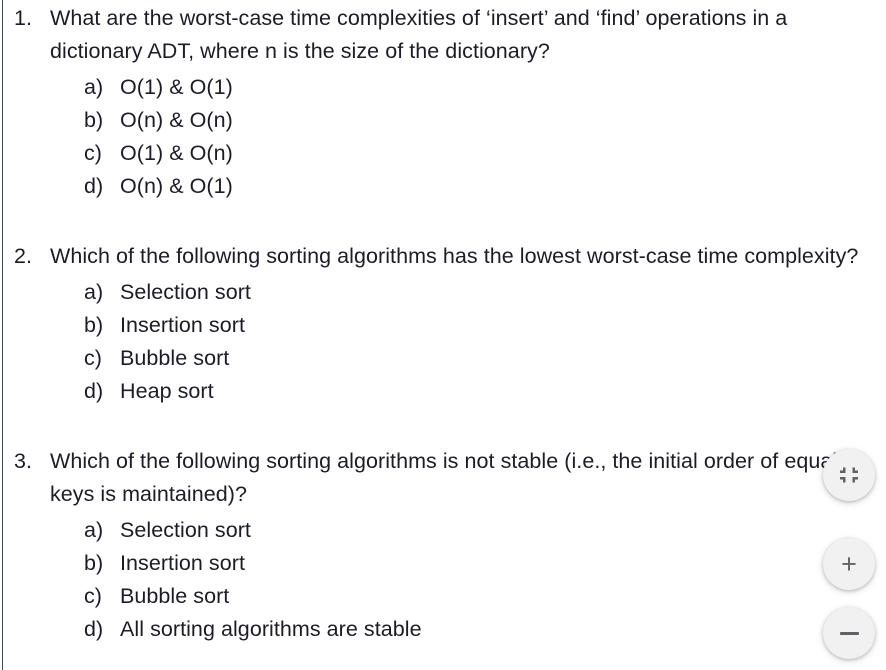 This screenshot has width=886, height=670. I want to click on option-item: d) O(n) & O(1), so click(443, 186).